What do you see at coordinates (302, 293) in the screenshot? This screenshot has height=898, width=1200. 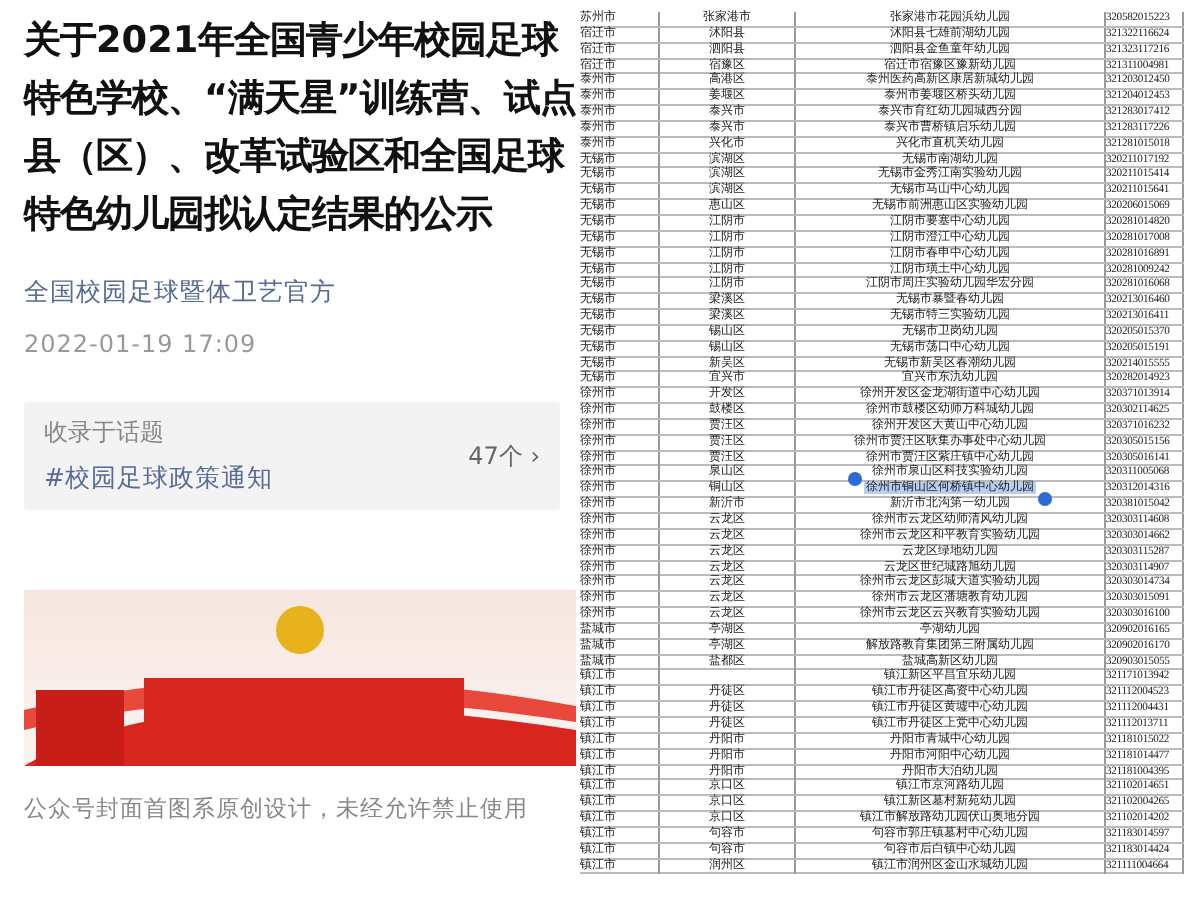 I see `account-link: 全国校园足球暨体卫艺官方` at bounding box center [302, 293].